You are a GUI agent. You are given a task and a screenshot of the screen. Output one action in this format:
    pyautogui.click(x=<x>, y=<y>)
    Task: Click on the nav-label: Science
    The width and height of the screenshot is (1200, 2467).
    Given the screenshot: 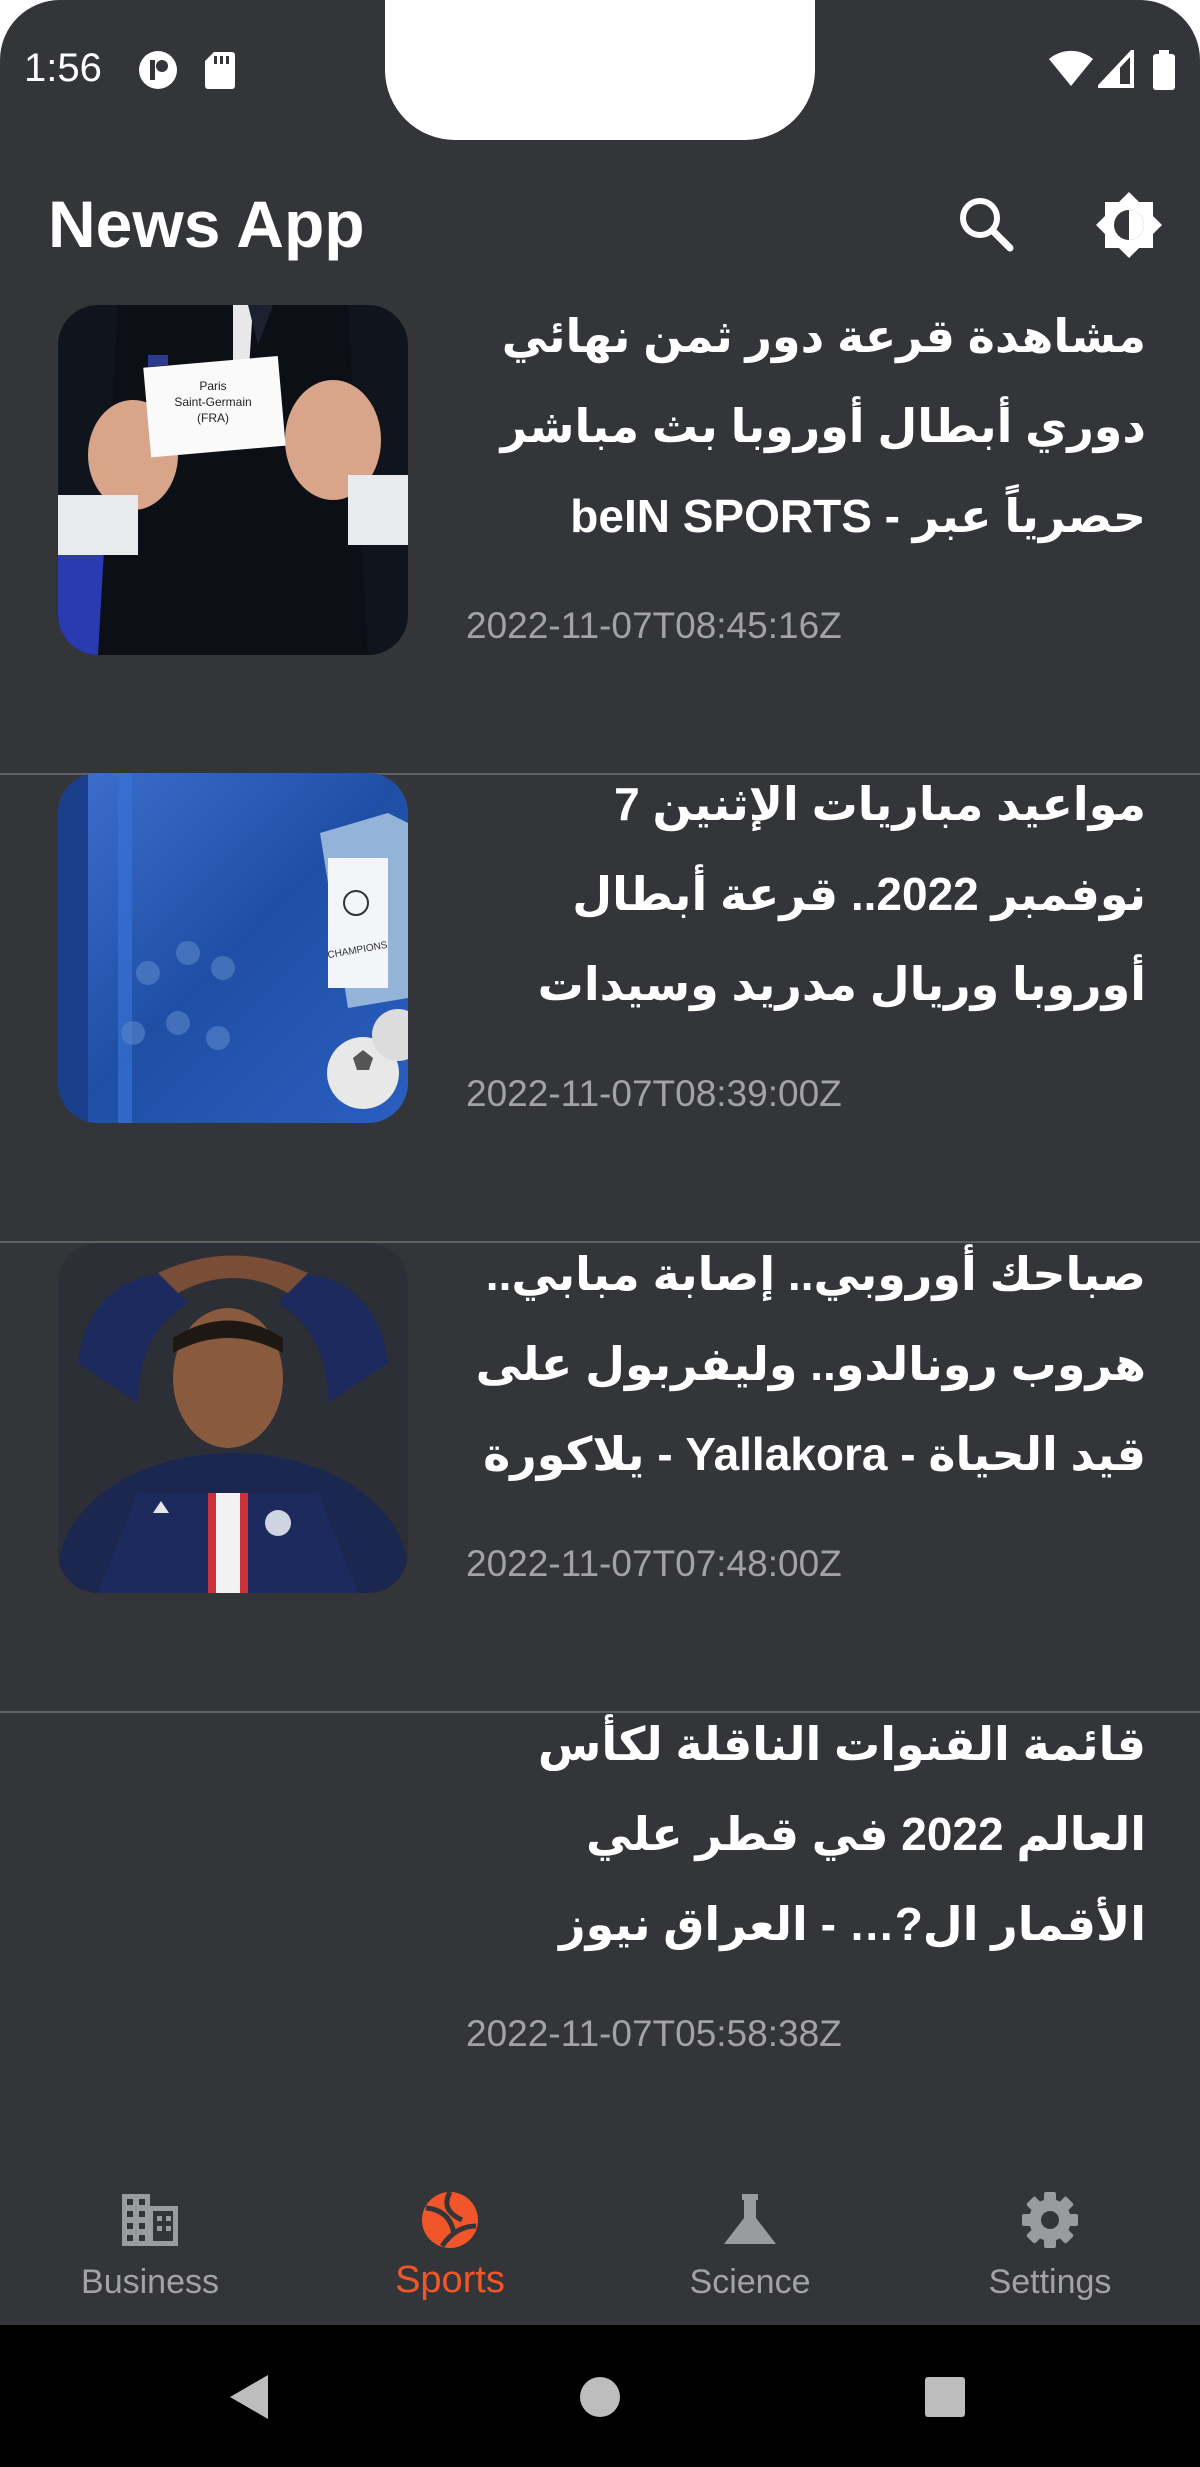 What is the action you would take?
    pyautogui.click(x=750, y=2282)
    